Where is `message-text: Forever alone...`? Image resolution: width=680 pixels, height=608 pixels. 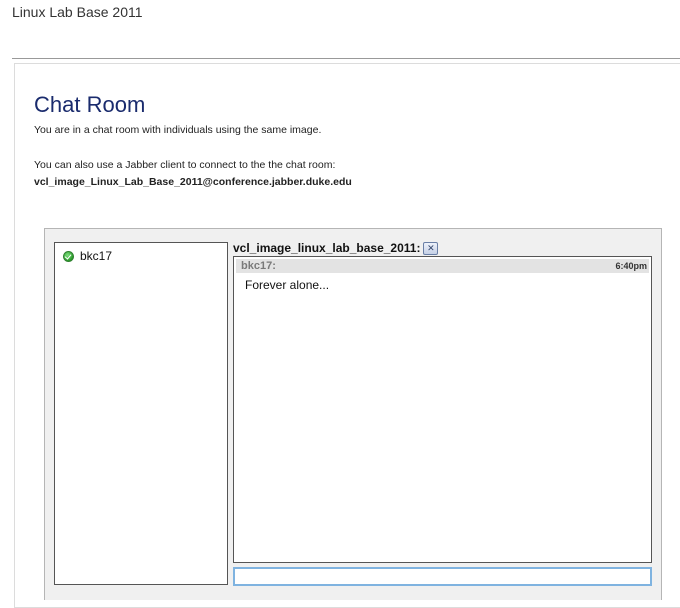 message-text: Forever alone... is located at coordinates (287, 285).